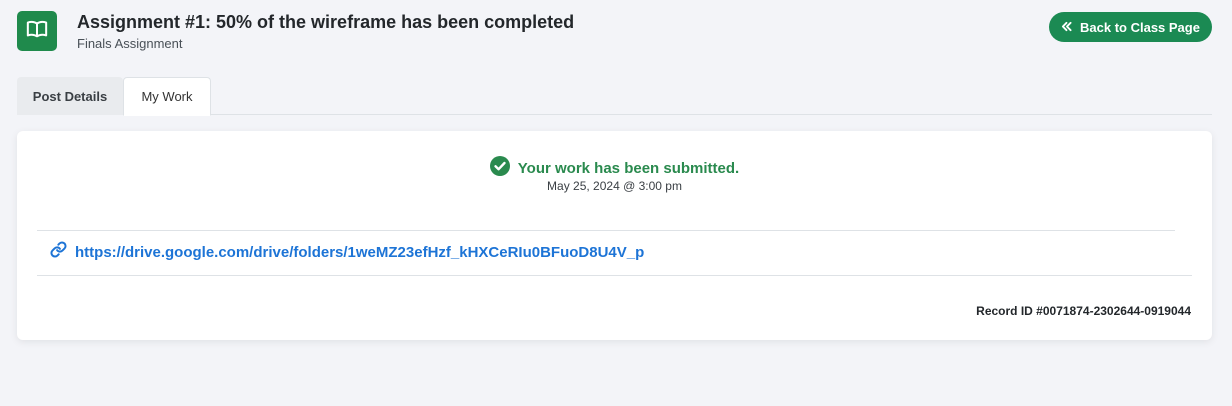  What do you see at coordinates (499, 168) in the screenshot?
I see `check-circle-icon` at bounding box center [499, 168].